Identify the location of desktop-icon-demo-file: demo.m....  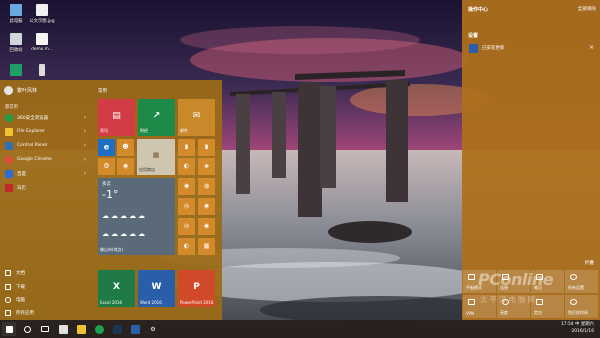
(42, 42).